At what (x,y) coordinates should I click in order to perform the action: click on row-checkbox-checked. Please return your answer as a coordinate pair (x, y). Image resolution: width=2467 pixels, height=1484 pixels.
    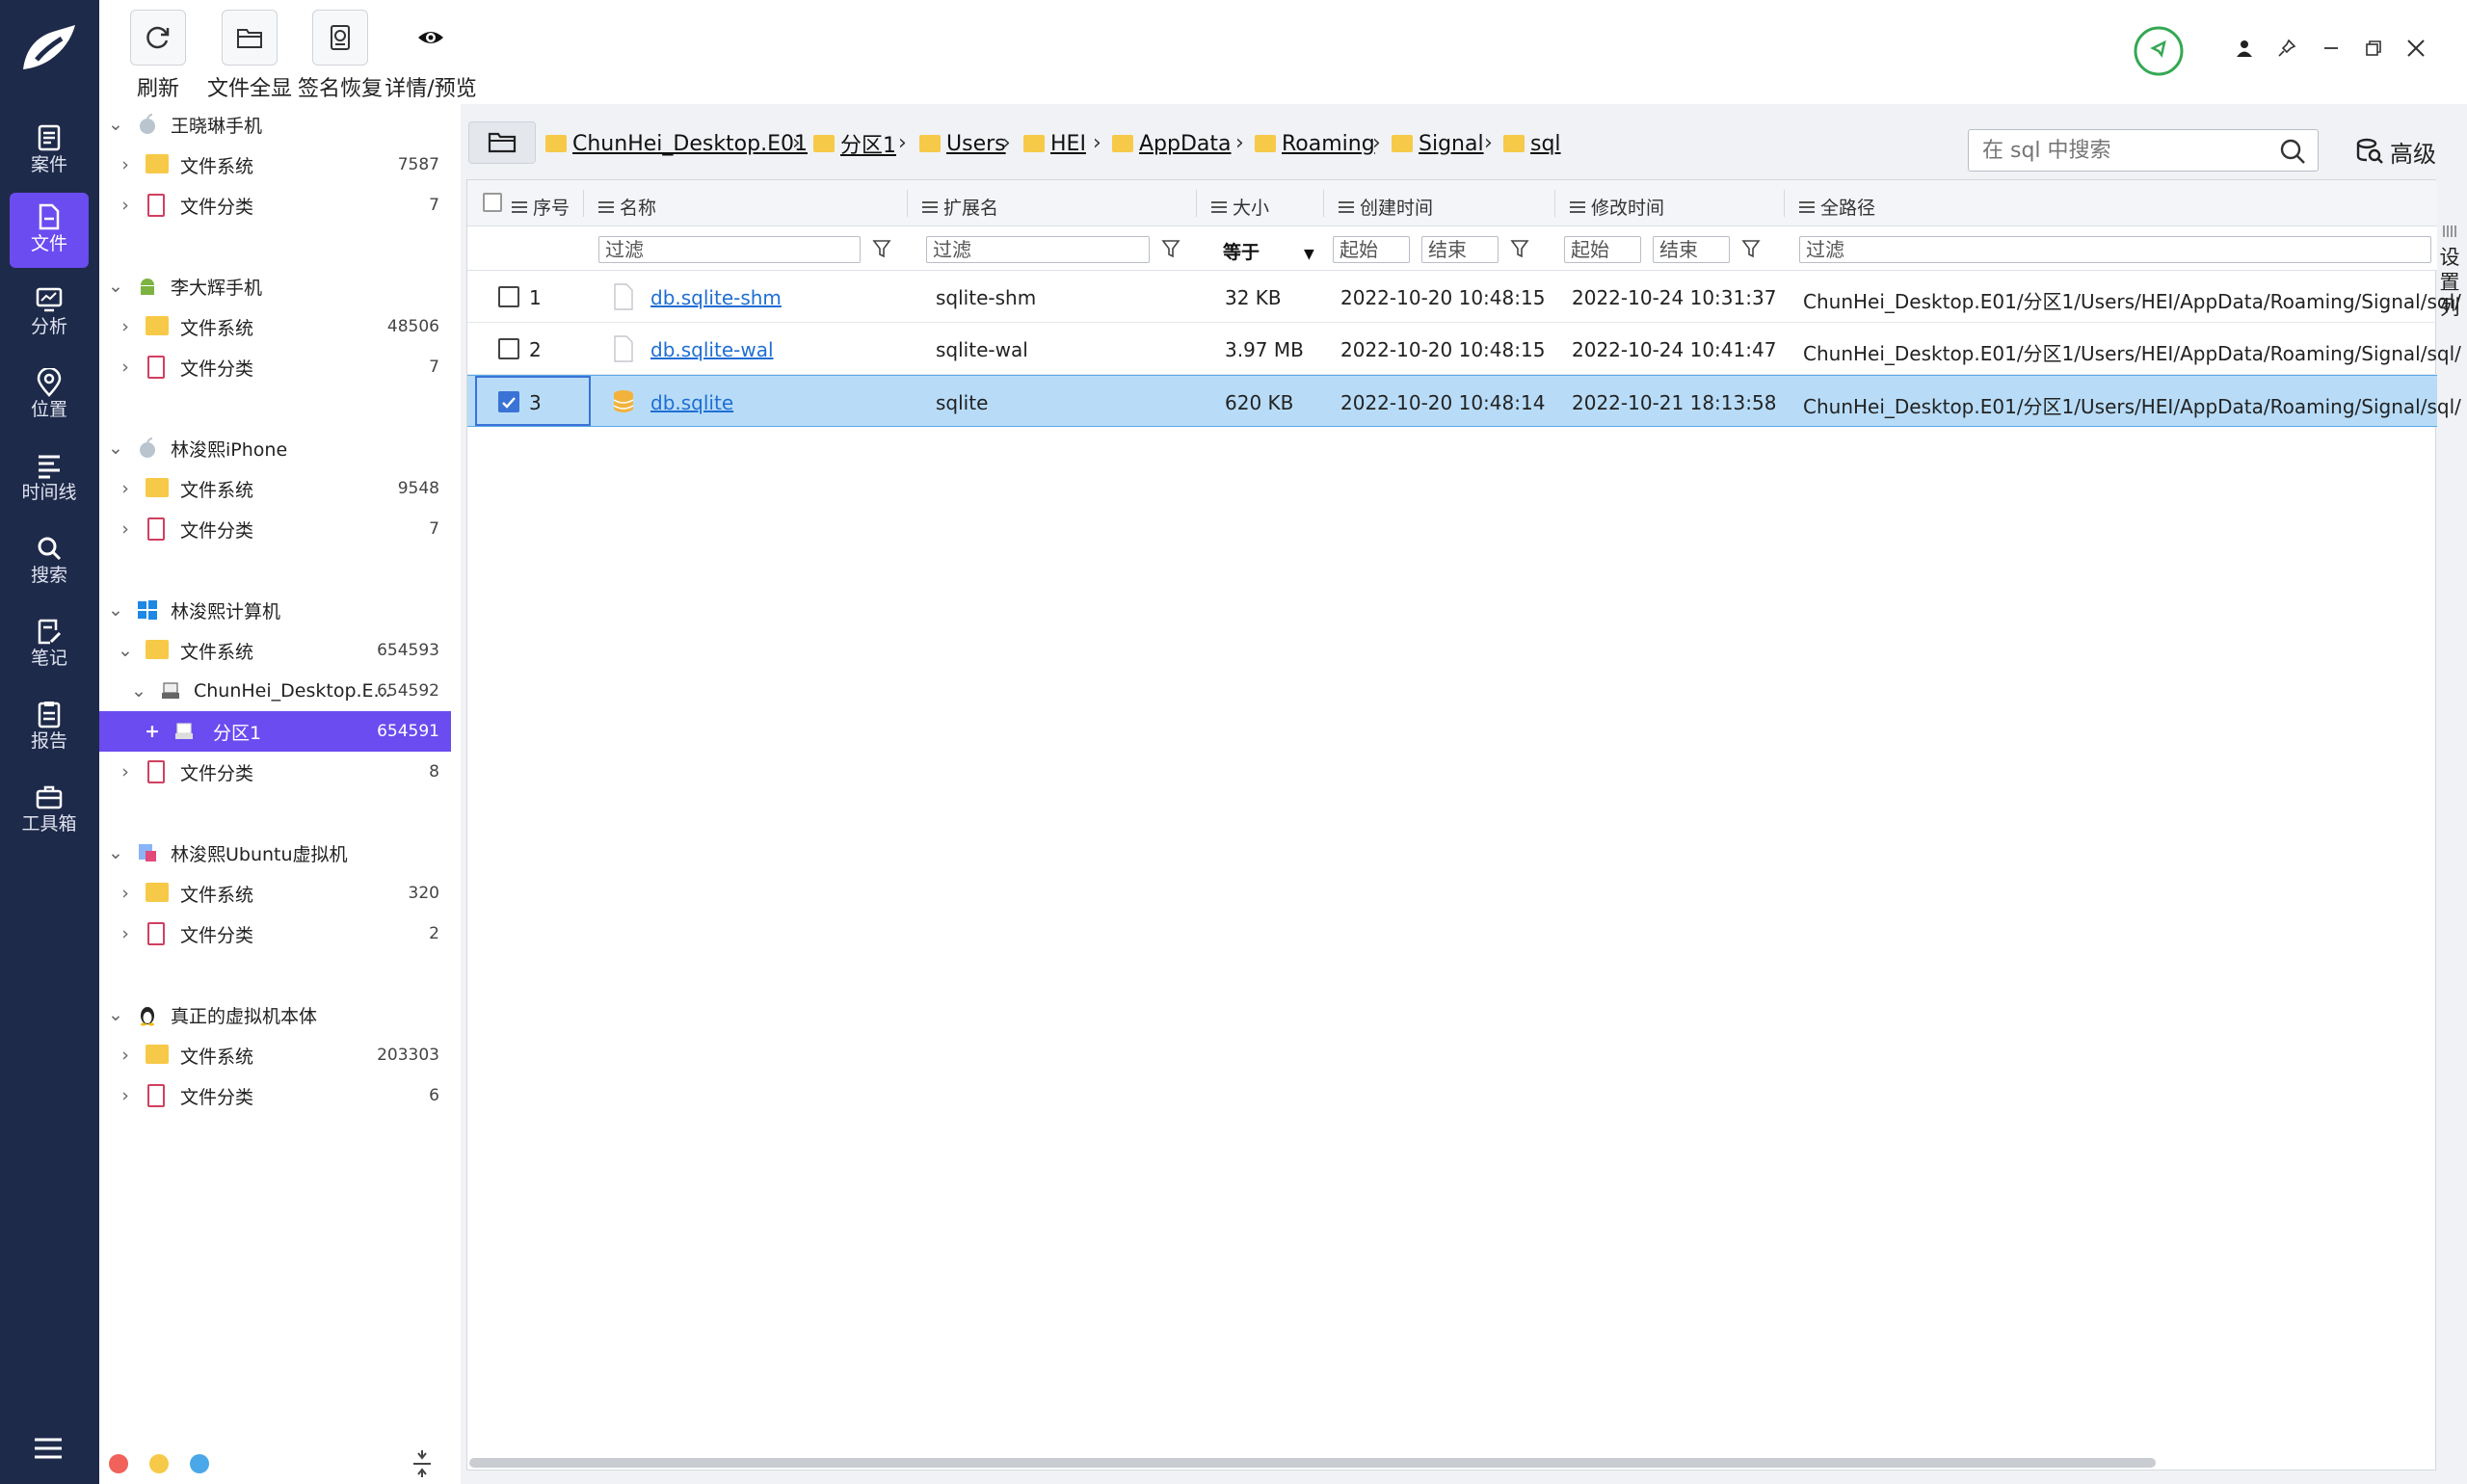
    Looking at the image, I should click on (508, 401).